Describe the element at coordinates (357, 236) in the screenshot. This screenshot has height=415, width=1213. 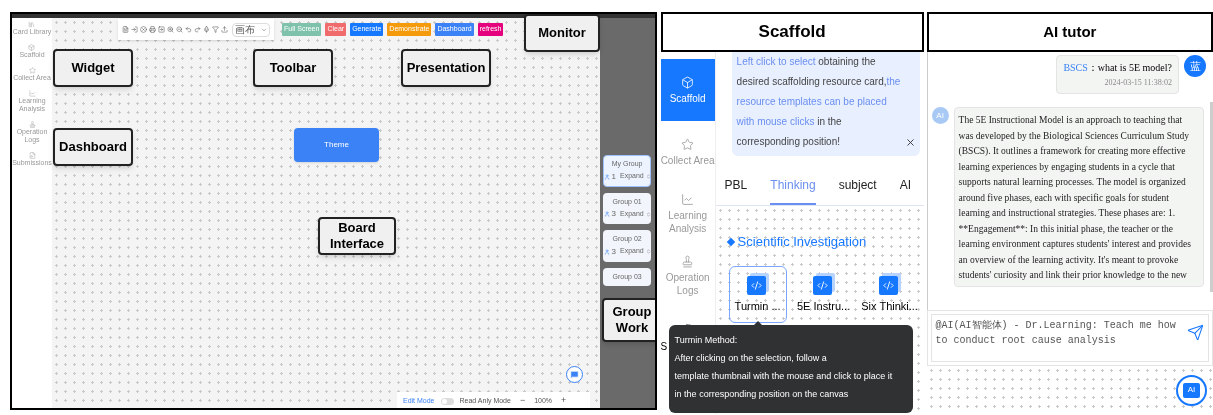
I see `callout-label: Board Interface` at that location.